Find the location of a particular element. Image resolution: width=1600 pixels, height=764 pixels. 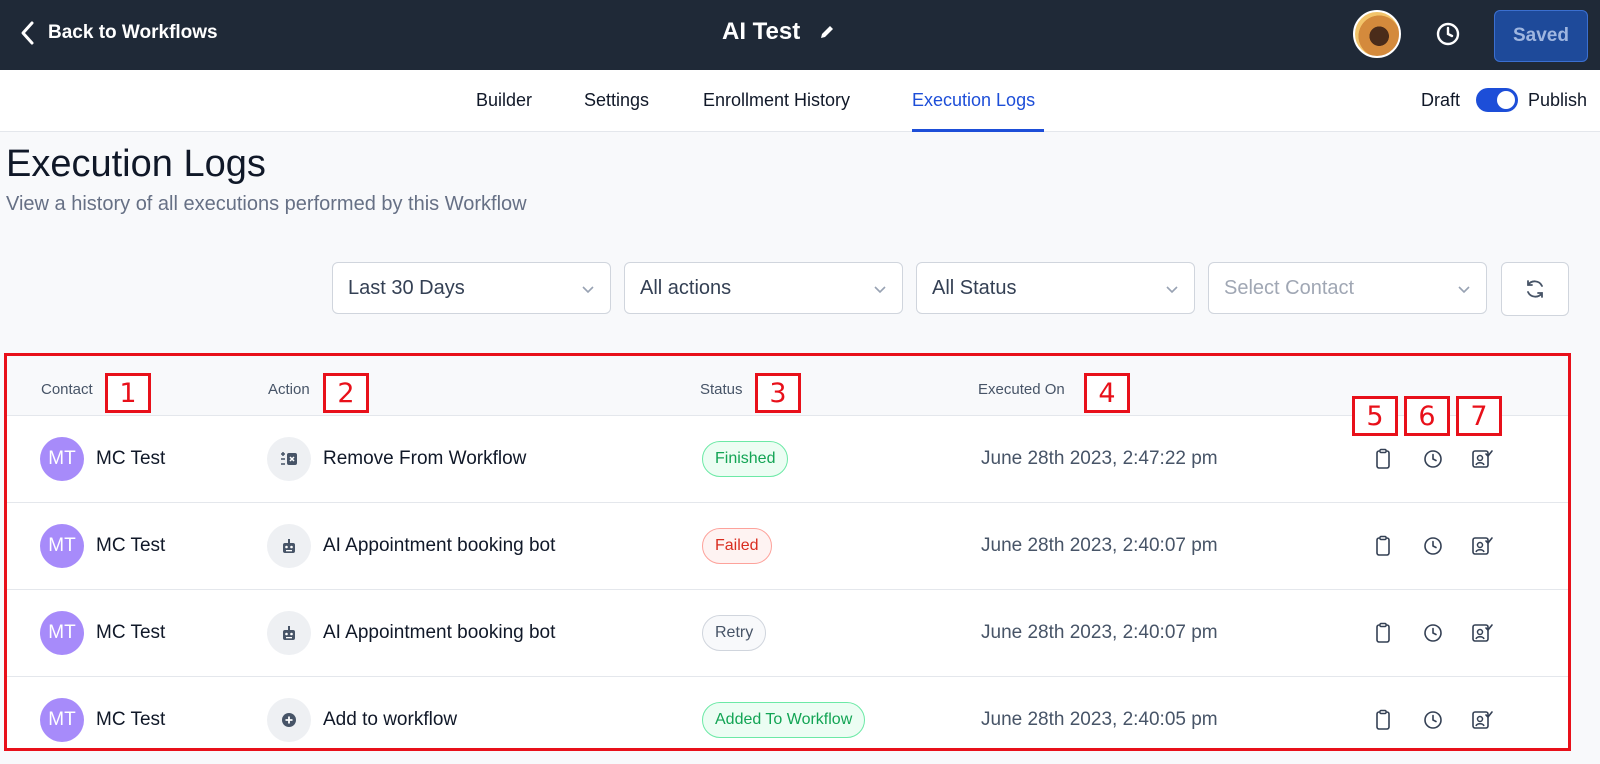

date-range-select: Last 30 Days is located at coordinates (471, 288).